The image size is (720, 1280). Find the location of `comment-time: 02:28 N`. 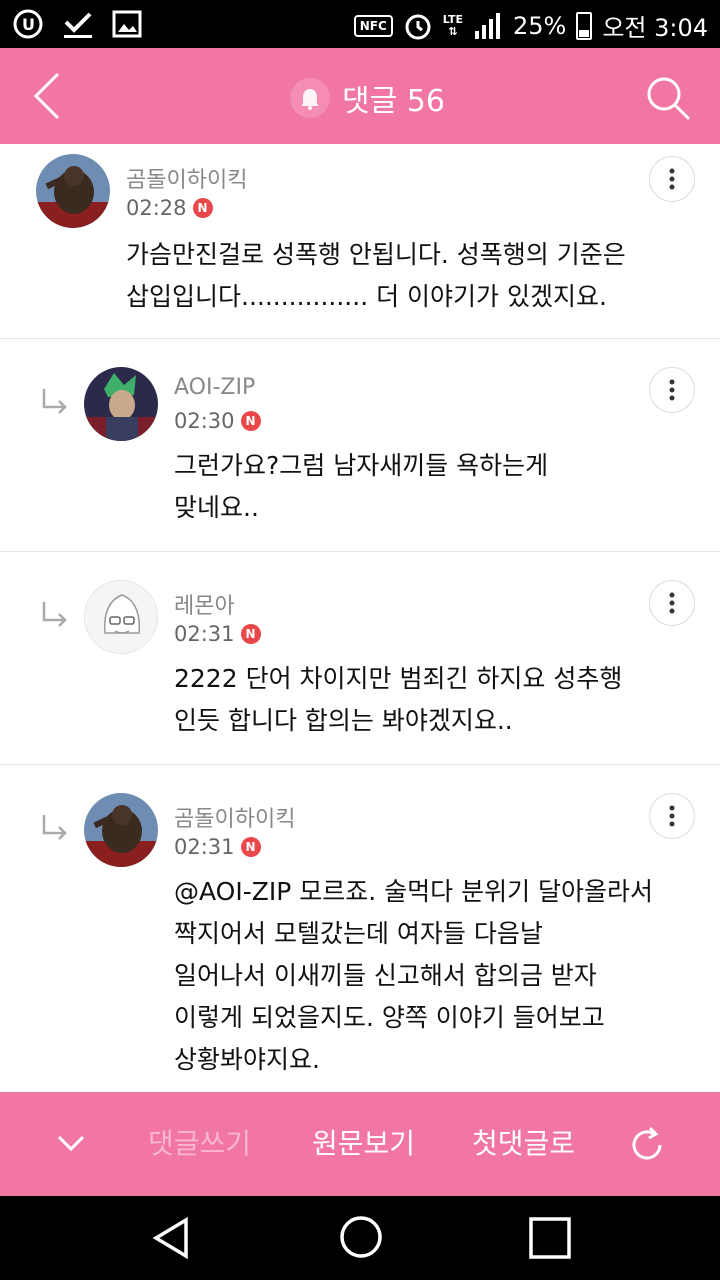

comment-time: 02:28 N is located at coordinates (169, 208).